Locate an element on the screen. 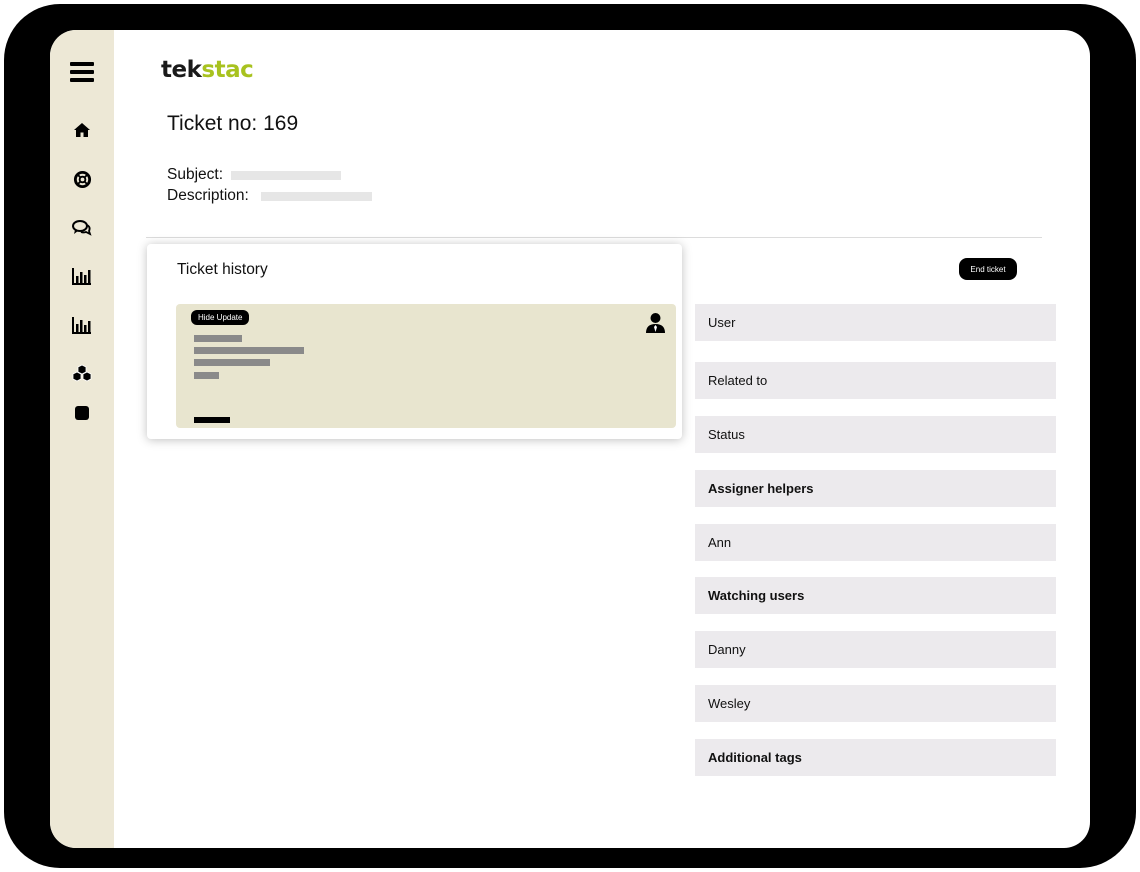 Image resolution: width=1140 pixels, height=872 pixels. end-ticket-button: End ticket is located at coordinates (988, 269).